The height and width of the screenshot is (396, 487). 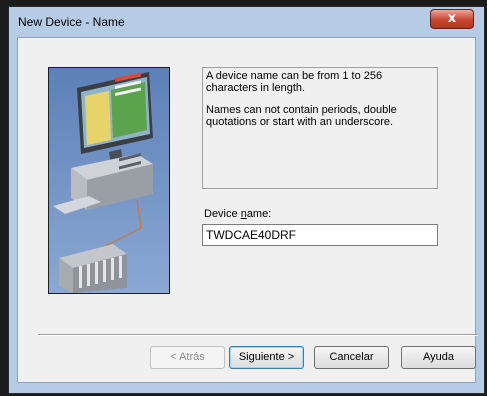 What do you see at coordinates (351, 357) in the screenshot?
I see `cancel-button: Cancelar` at bounding box center [351, 357].